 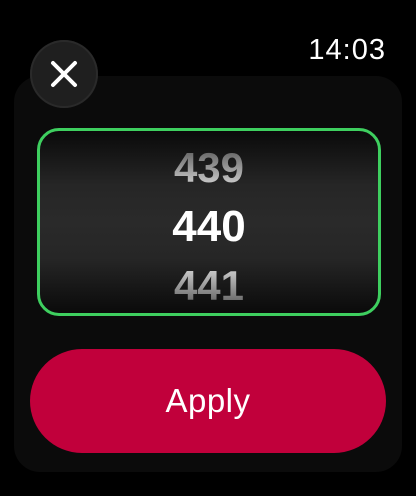 What do you see at coordinates (209, 168) in the screenshot?
I see `picker-previous-value: 439` at bounding box center [209, 168].